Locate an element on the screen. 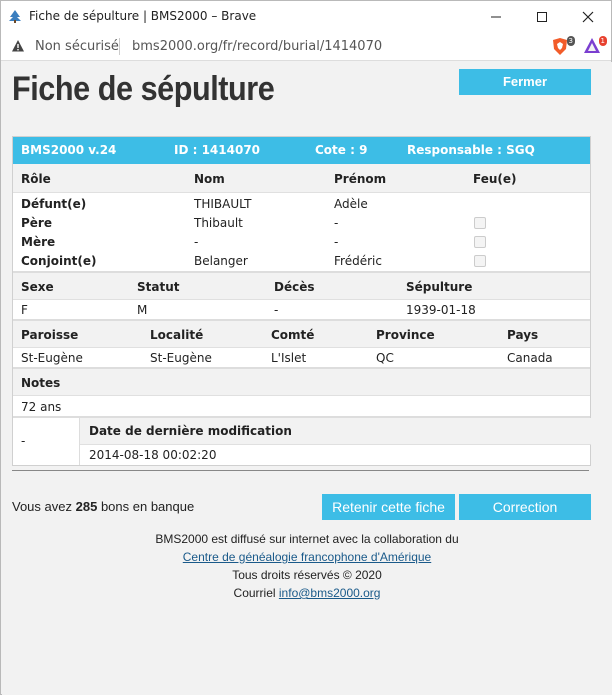 This screenshot has height=695, width=612. person-nom: Belanger is located at coordinates (221, 261).